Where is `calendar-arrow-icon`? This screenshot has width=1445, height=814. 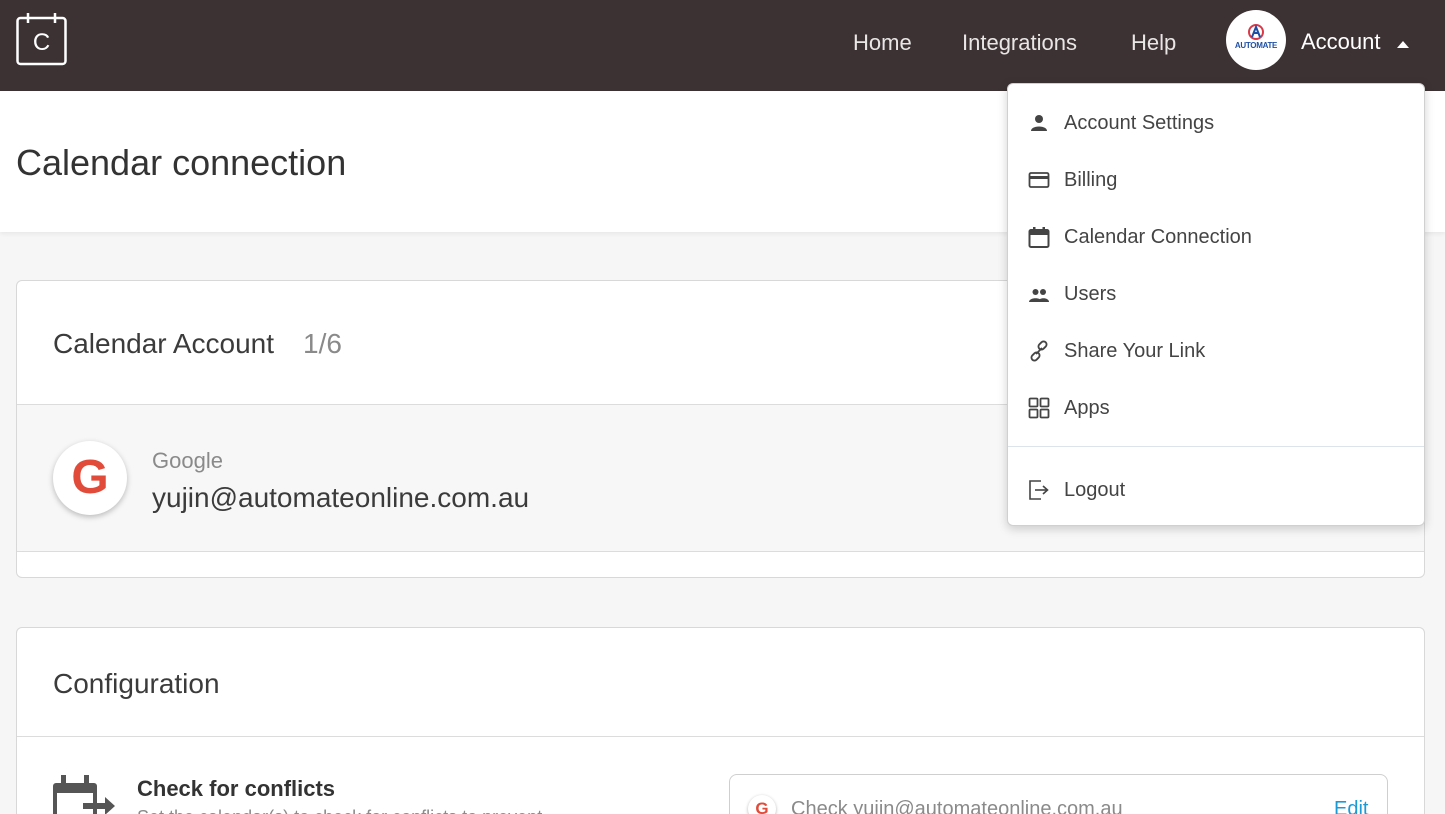
calendar-arrow-icon is located at coordinates (84, 794).